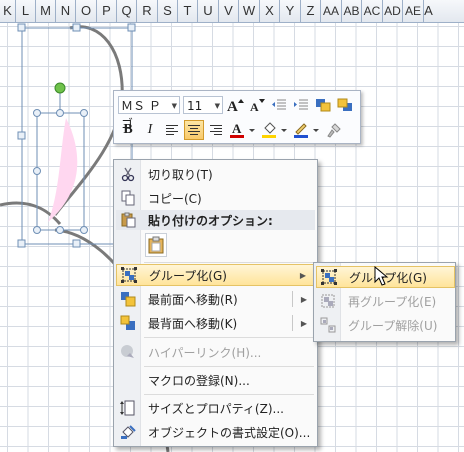 The image size is (464, 452). What do you see at coordinates (128, 220) in the screenshot?
I see `paste-icon` at bounding box center [128, 220].